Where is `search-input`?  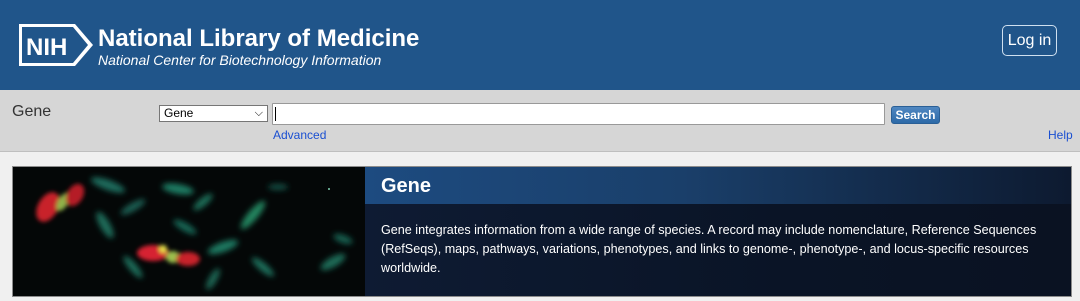
search-input is located at coordinates (578, 114).